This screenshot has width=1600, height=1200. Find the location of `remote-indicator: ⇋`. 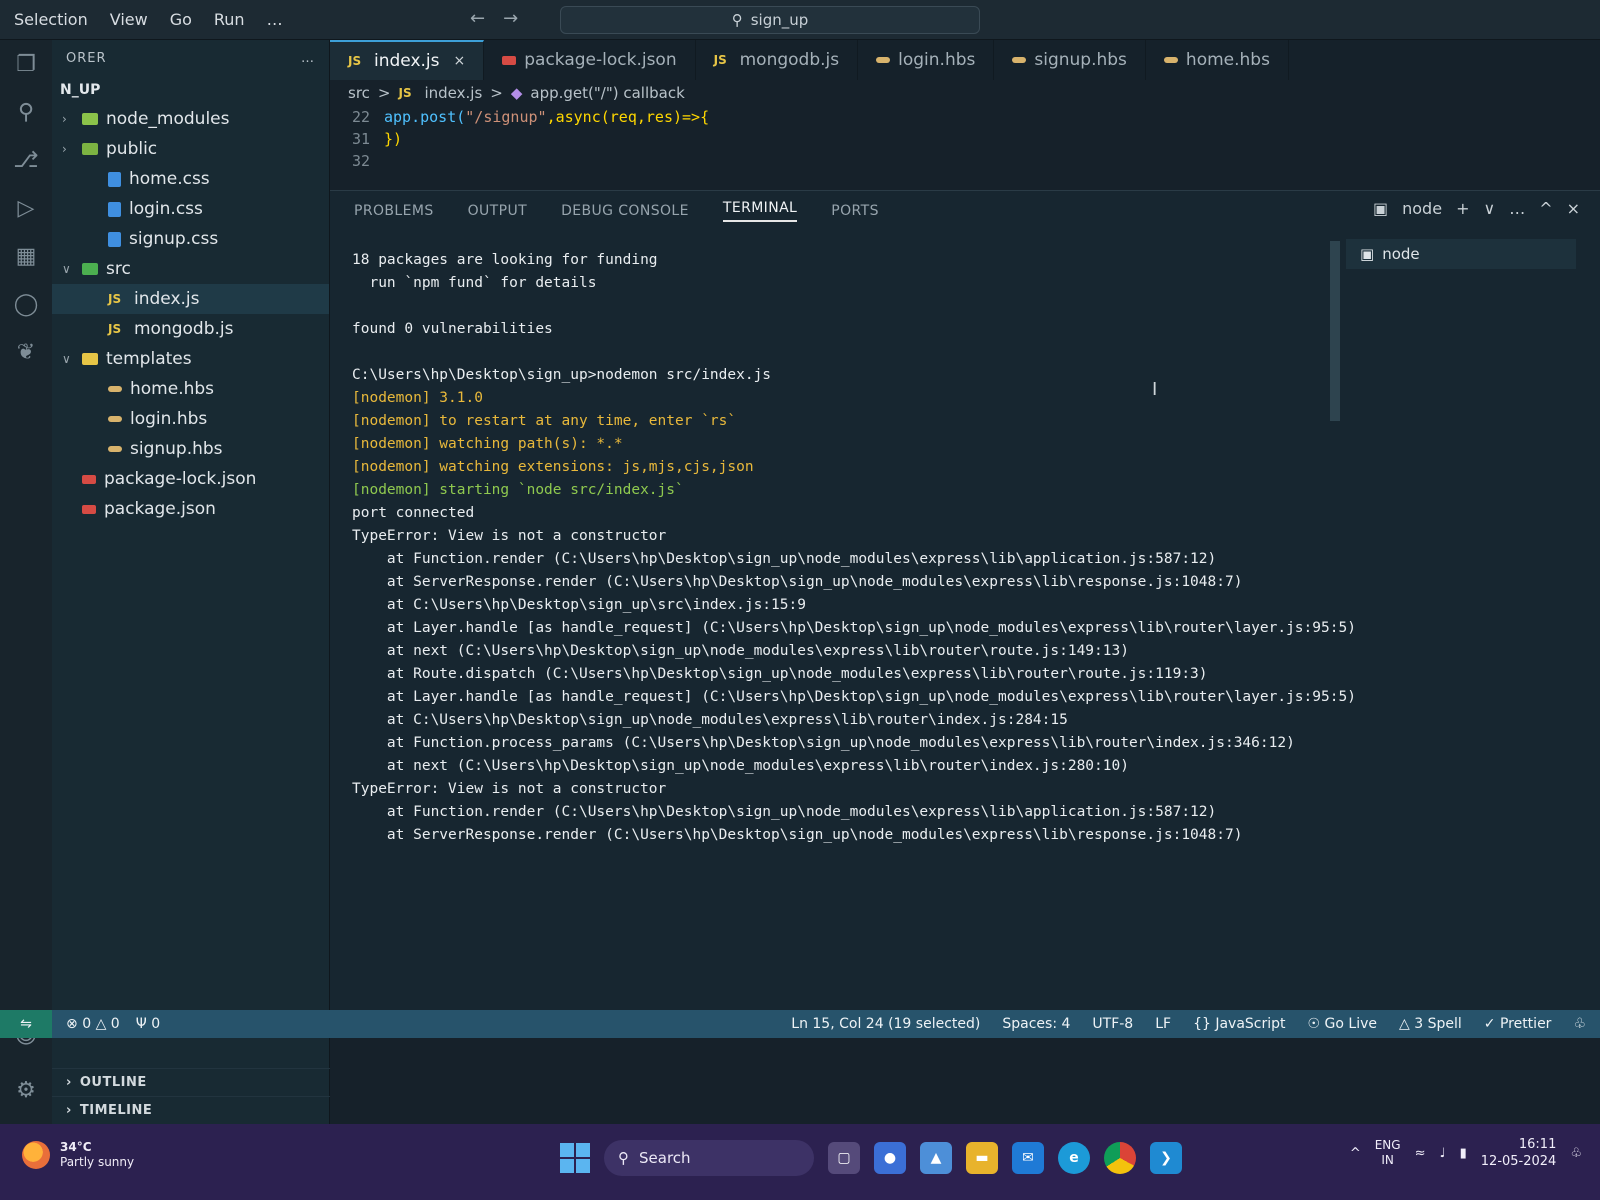

remote-indicator: ⇋ is located at coordinates (26, 1024).